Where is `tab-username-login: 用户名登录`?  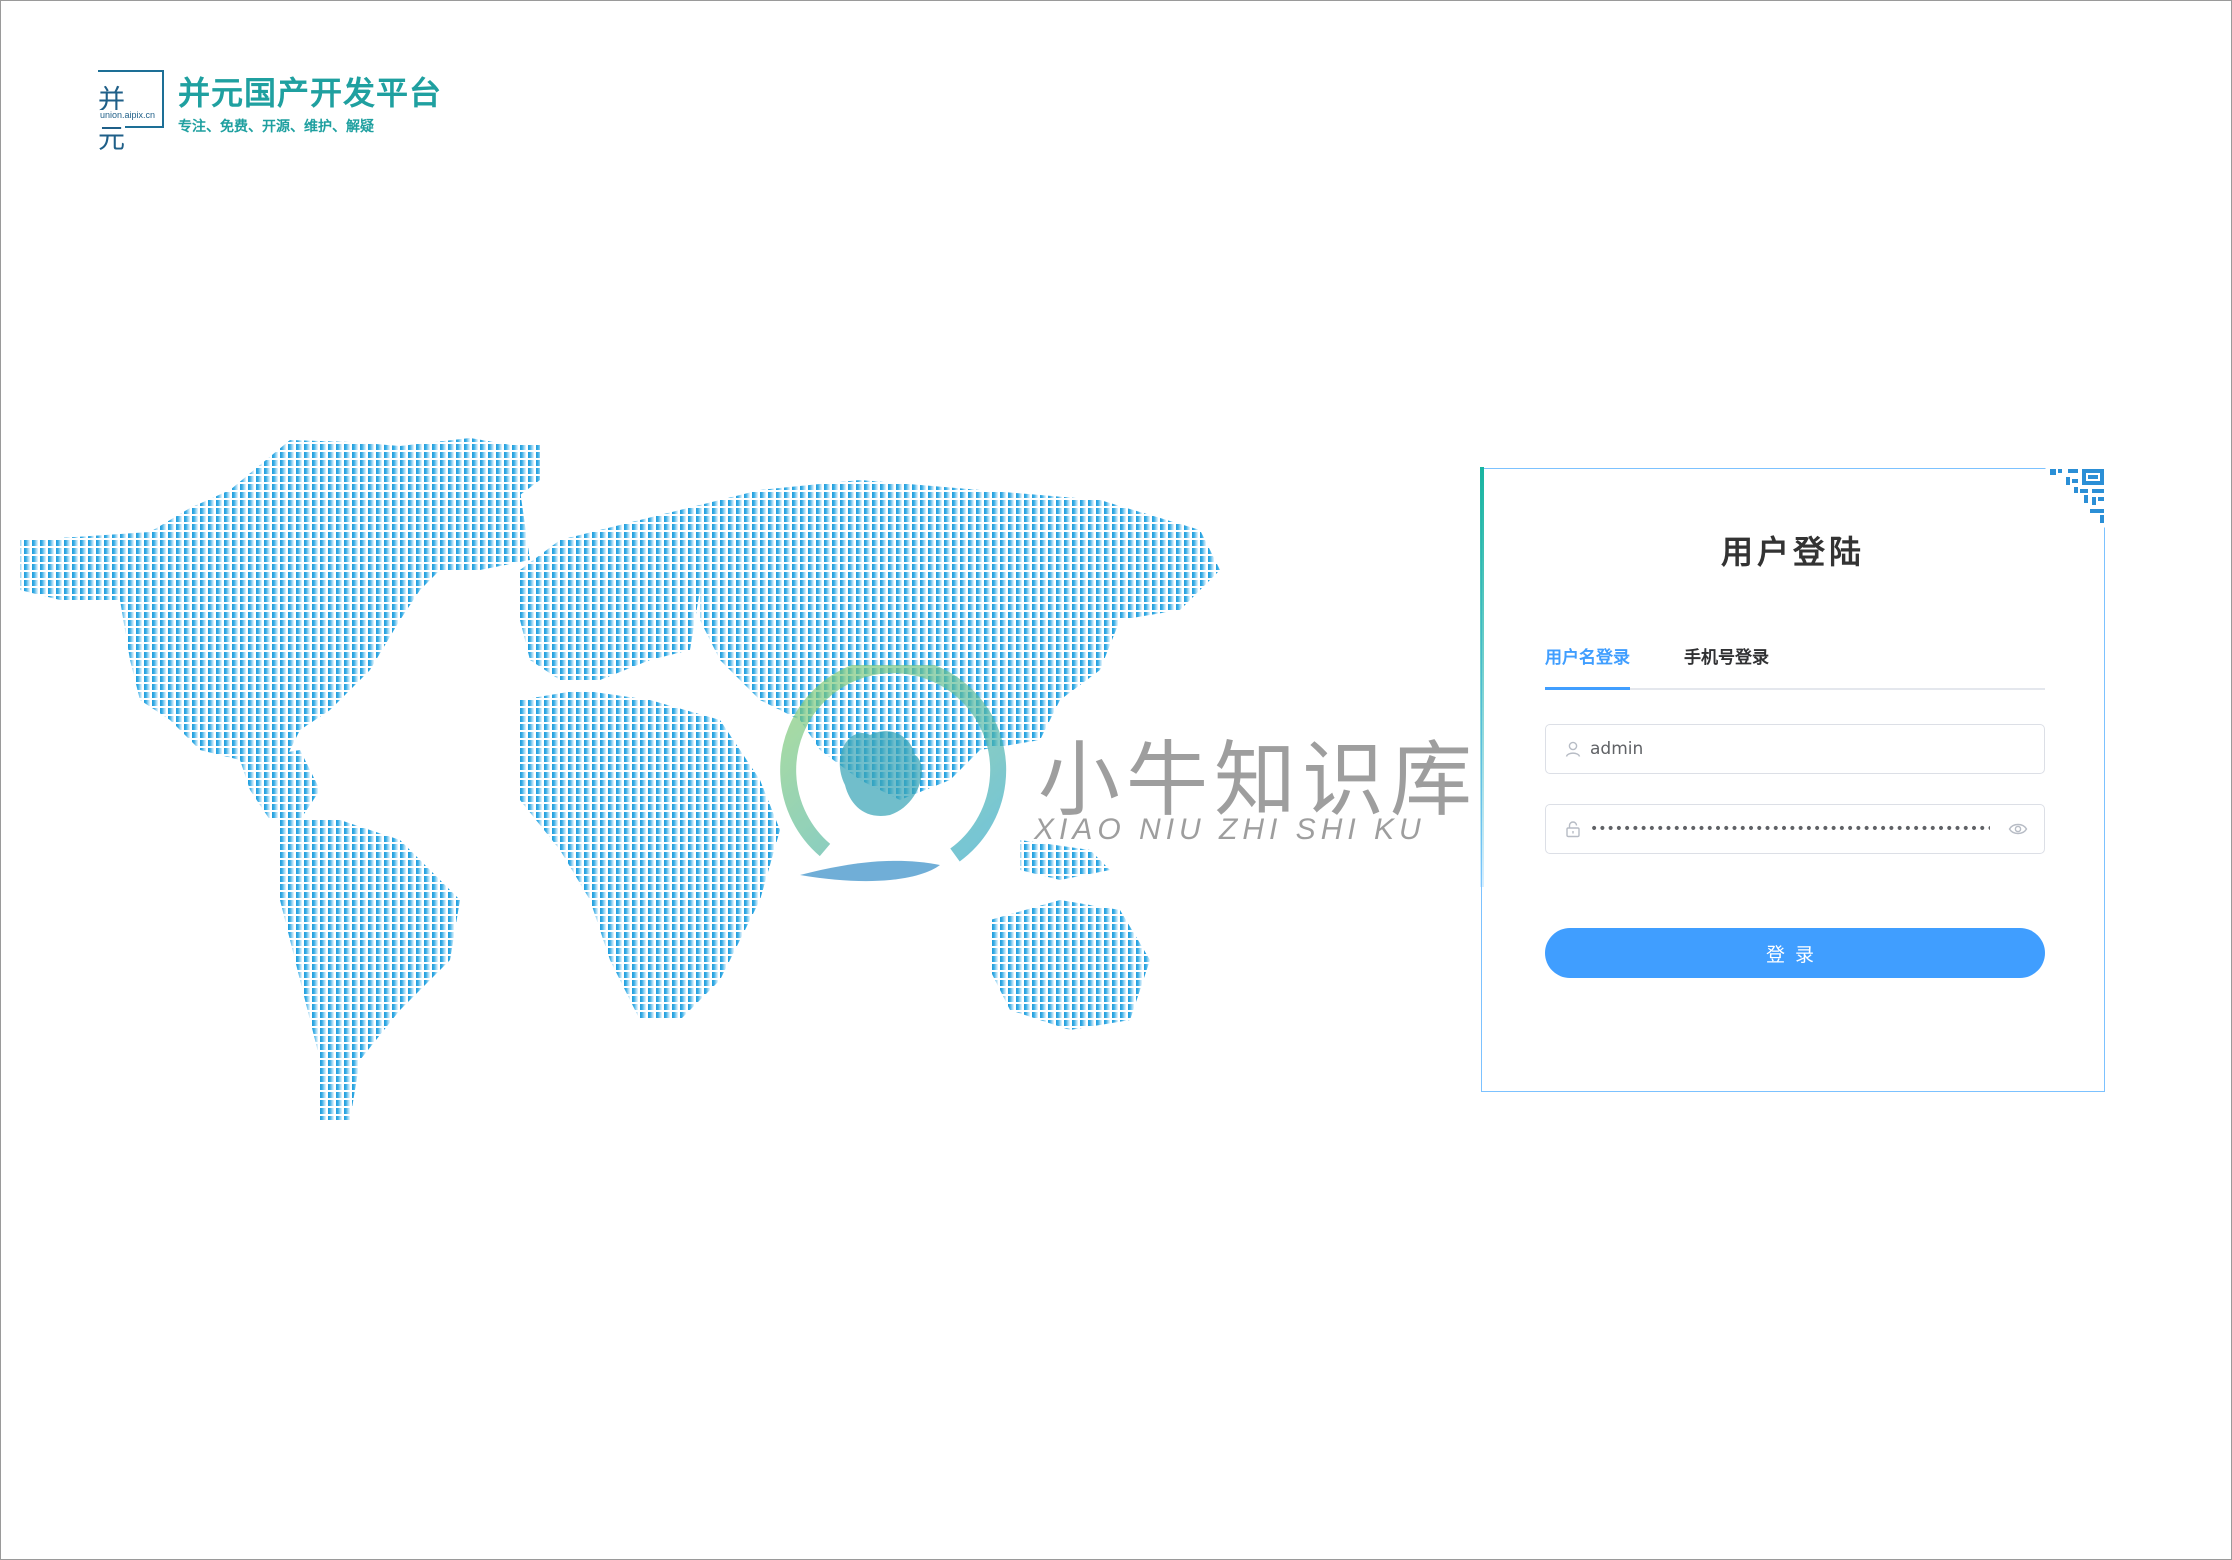
tab-username-login: 用户名登录 is located at coordinates (1587, 667).